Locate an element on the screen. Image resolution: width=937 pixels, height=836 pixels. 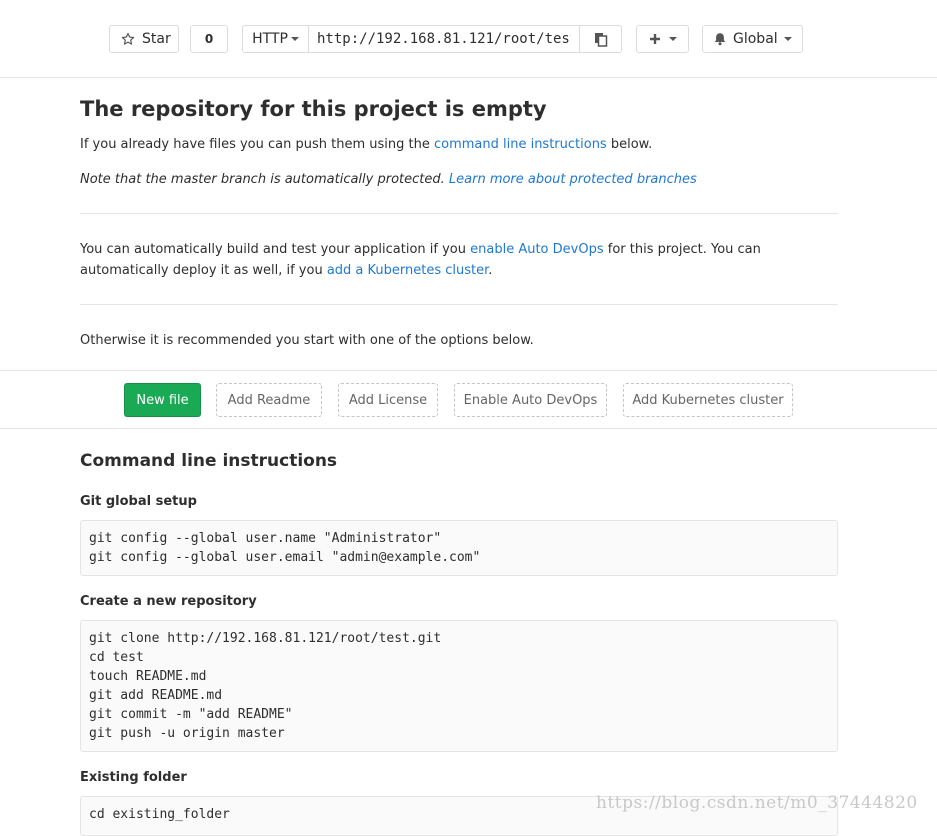
command-line-title: Command line instructions is located at coordinates (209, 461).